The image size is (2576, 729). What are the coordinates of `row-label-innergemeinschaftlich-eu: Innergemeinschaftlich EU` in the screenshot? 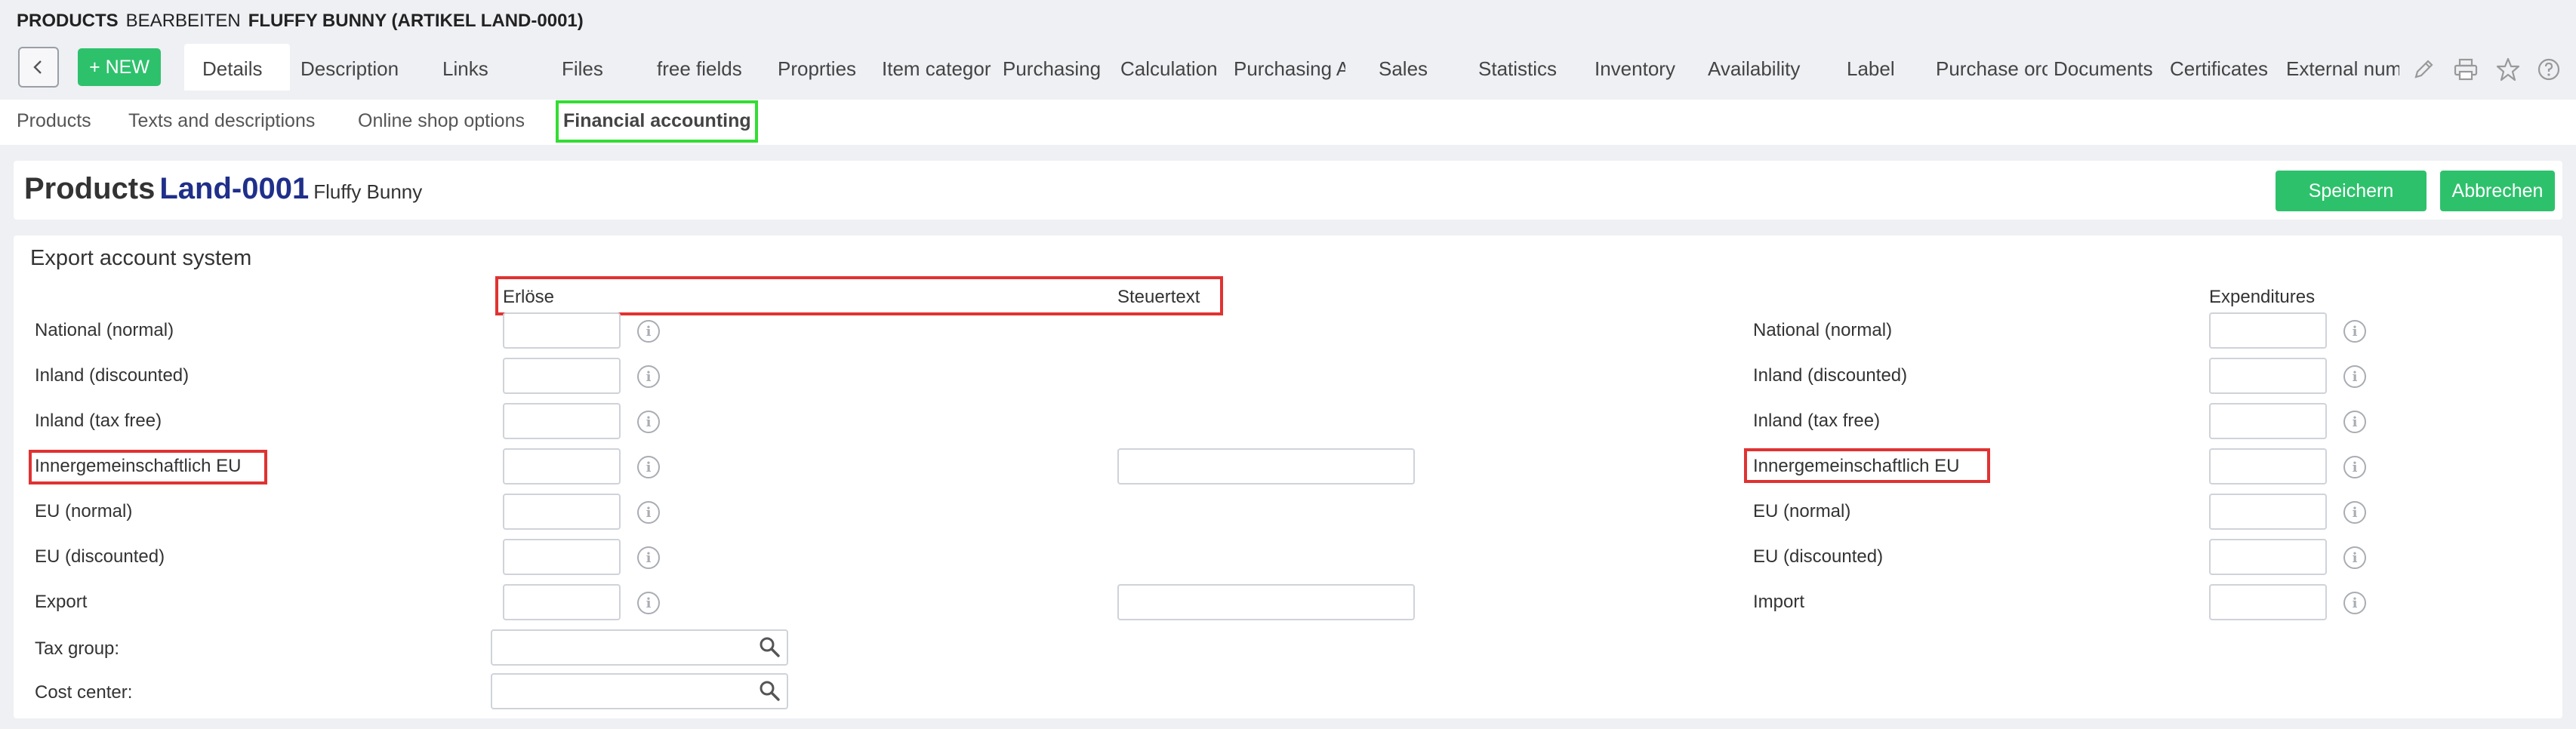 It's located at (138, 466).